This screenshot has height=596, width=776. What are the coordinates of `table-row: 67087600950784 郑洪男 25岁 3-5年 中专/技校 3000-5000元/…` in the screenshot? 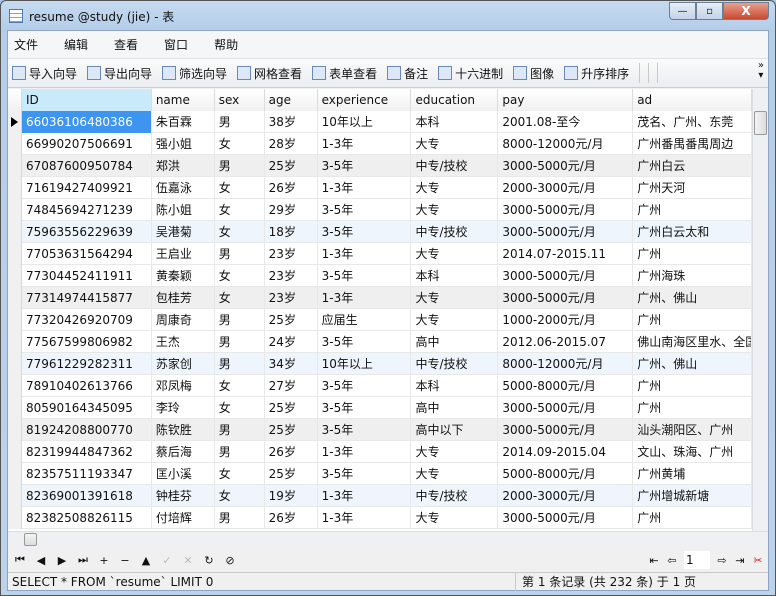 It's located at (380, 166).